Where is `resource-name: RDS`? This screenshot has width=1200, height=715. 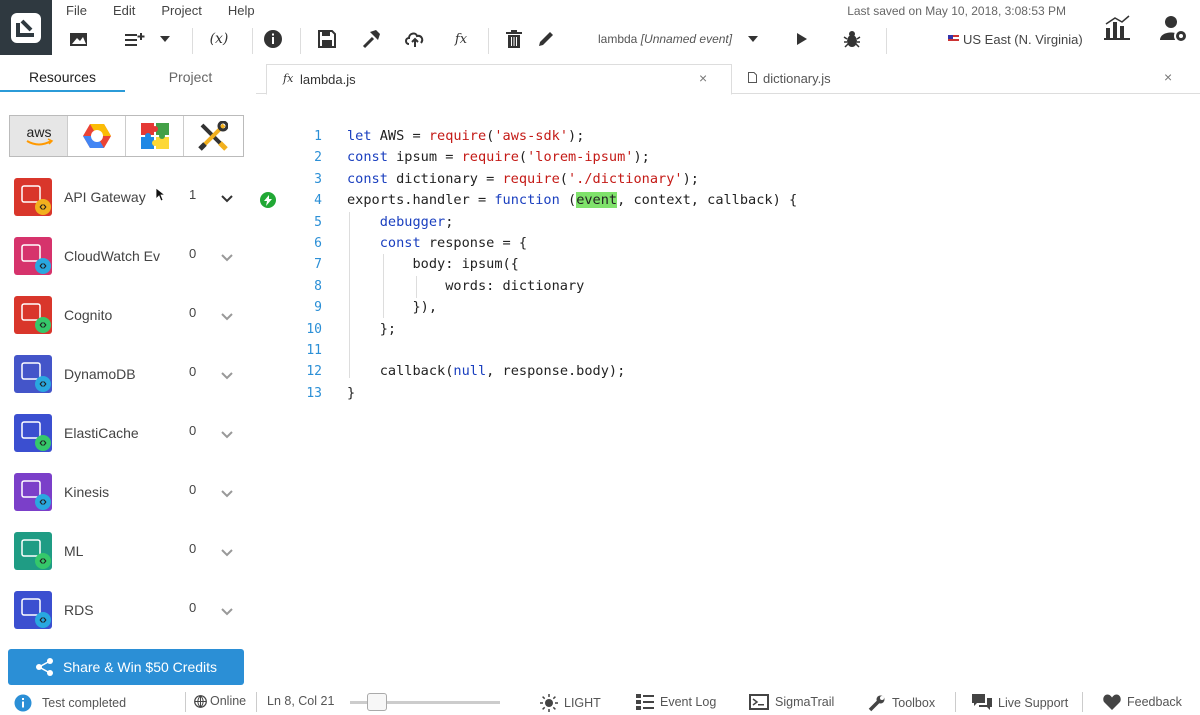 resource-name: RDS is located at coordinates (79, 610).